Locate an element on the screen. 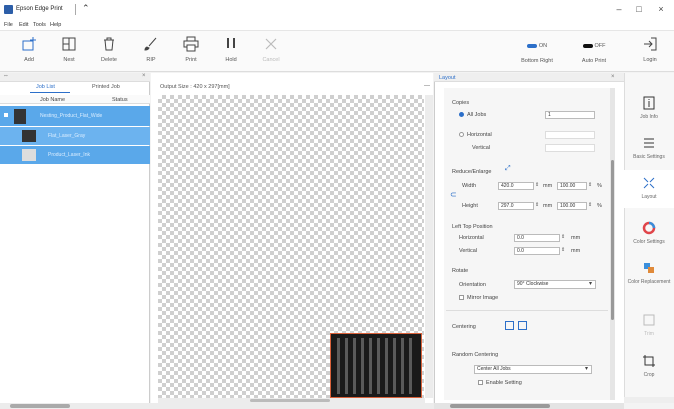 The image size is (674, 409). app-title: Epson Edge Print is located at coordinates (39, 9).